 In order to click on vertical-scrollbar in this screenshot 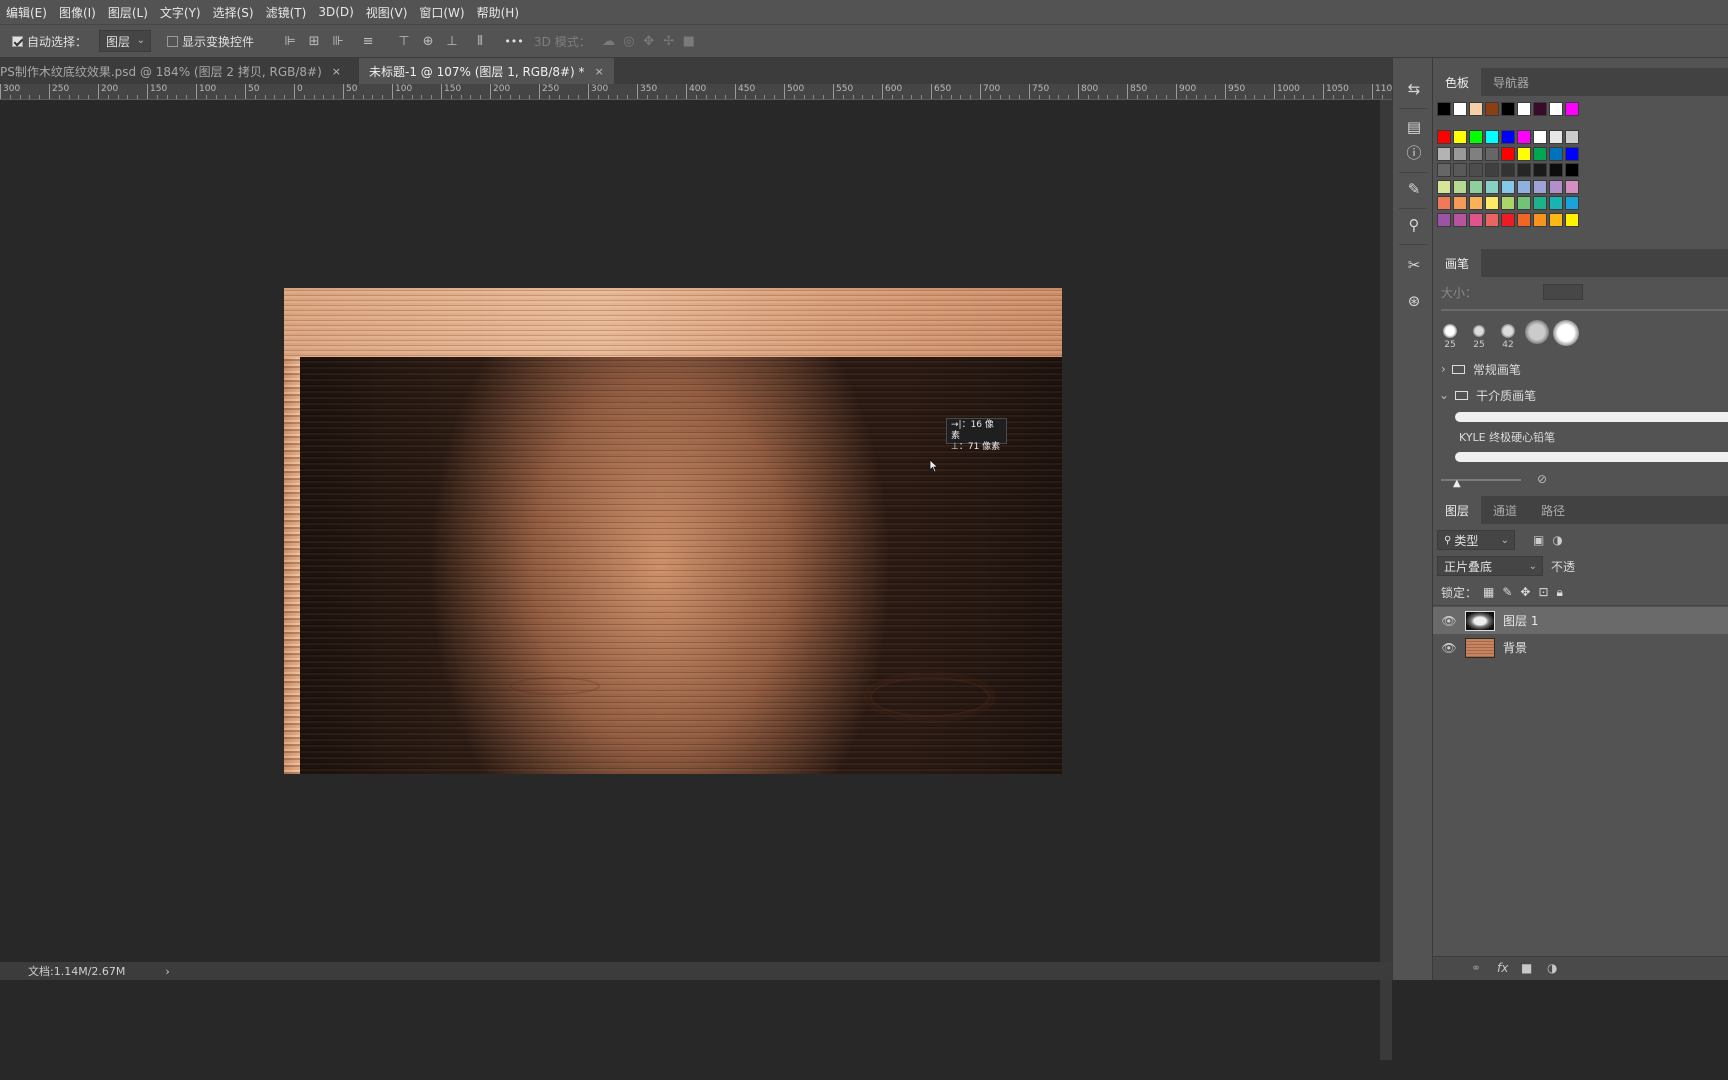, I will do `click(1386, 580)`.